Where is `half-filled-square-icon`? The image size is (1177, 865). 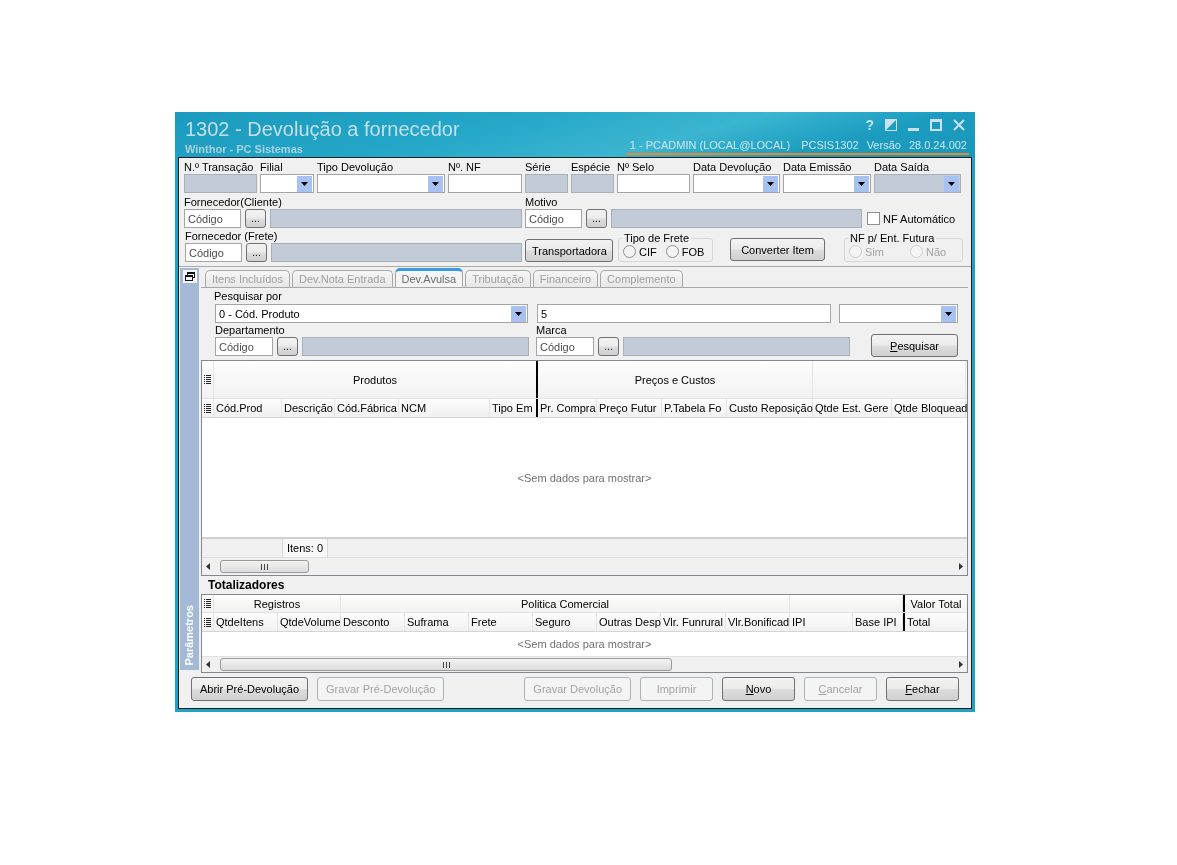 half-filled-square-icon is located at coordinates (891, 125).